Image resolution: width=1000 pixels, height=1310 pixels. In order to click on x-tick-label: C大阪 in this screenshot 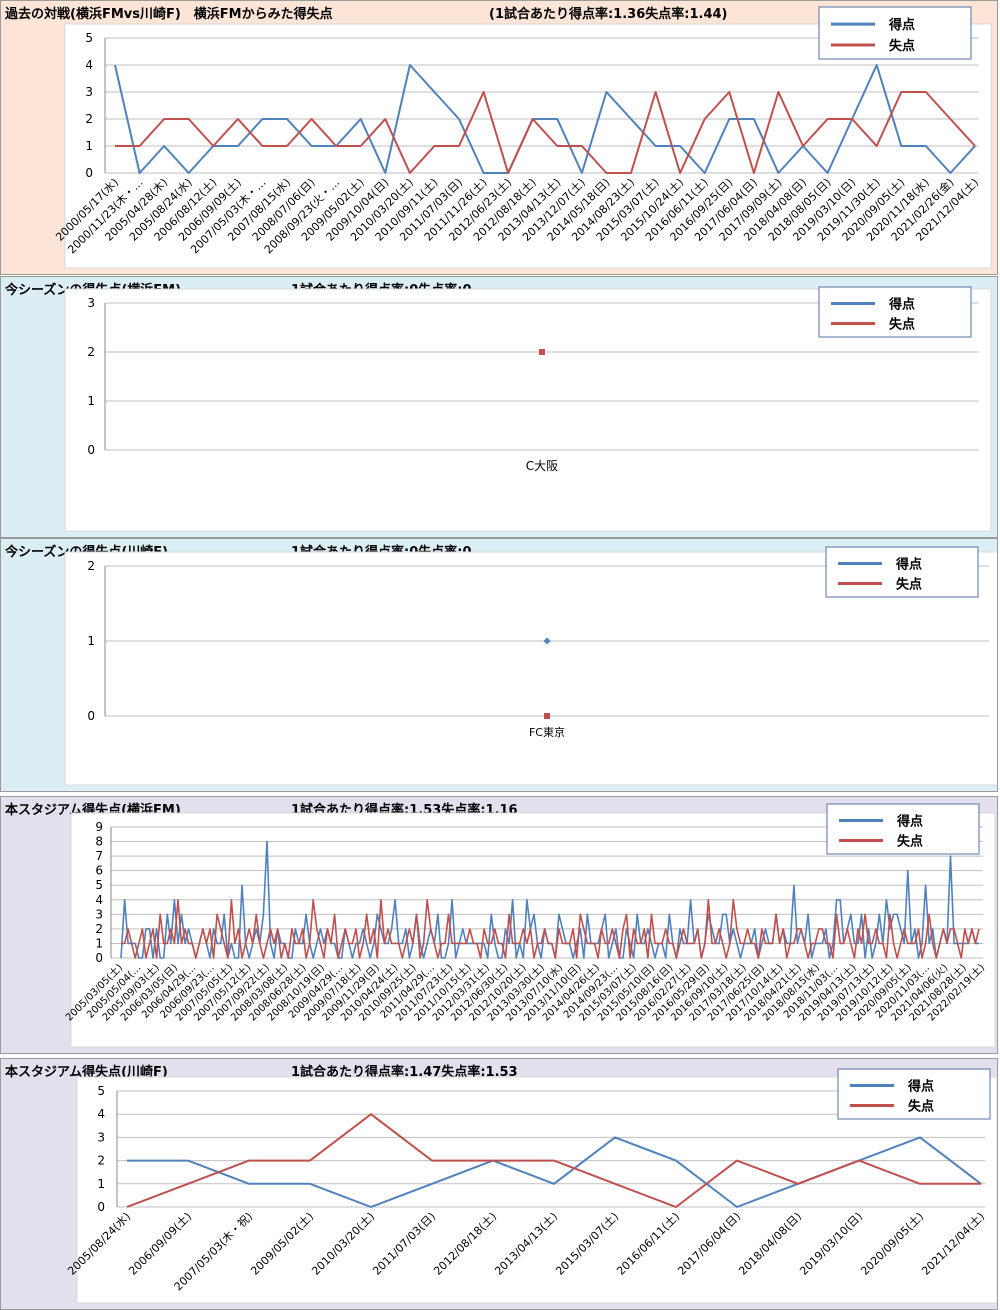, I will do `click(542, 466)`.